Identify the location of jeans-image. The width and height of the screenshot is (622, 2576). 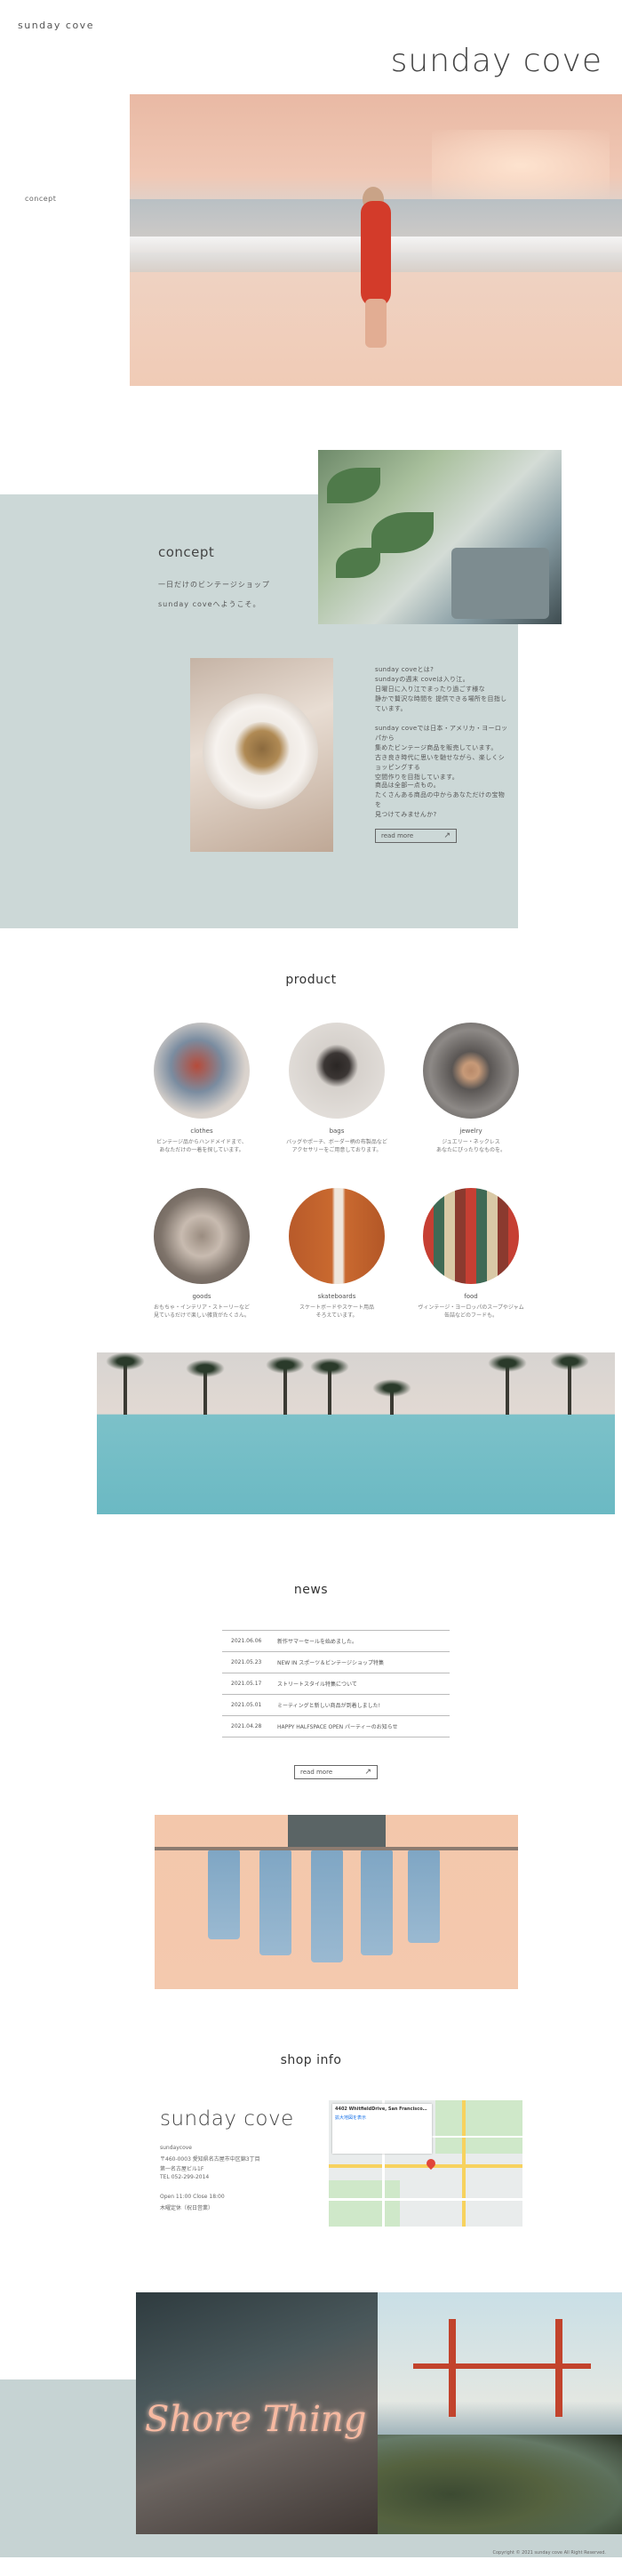
(336, 1902).